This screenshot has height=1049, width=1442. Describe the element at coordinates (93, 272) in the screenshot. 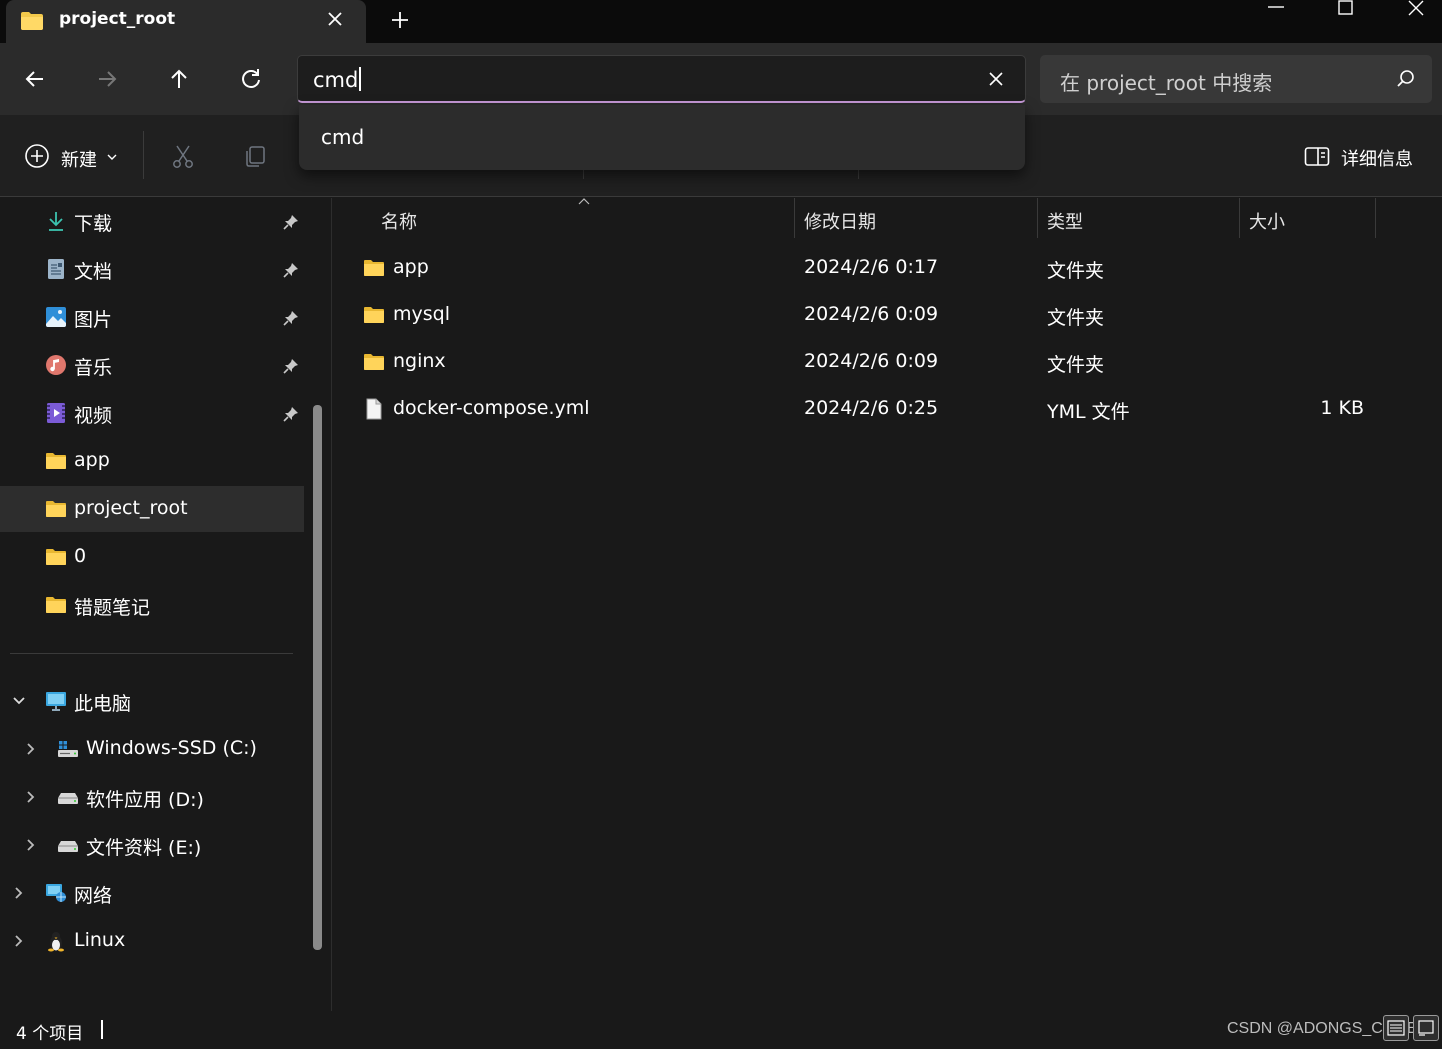

I see `sidebar-item-label: 文档` at that location.